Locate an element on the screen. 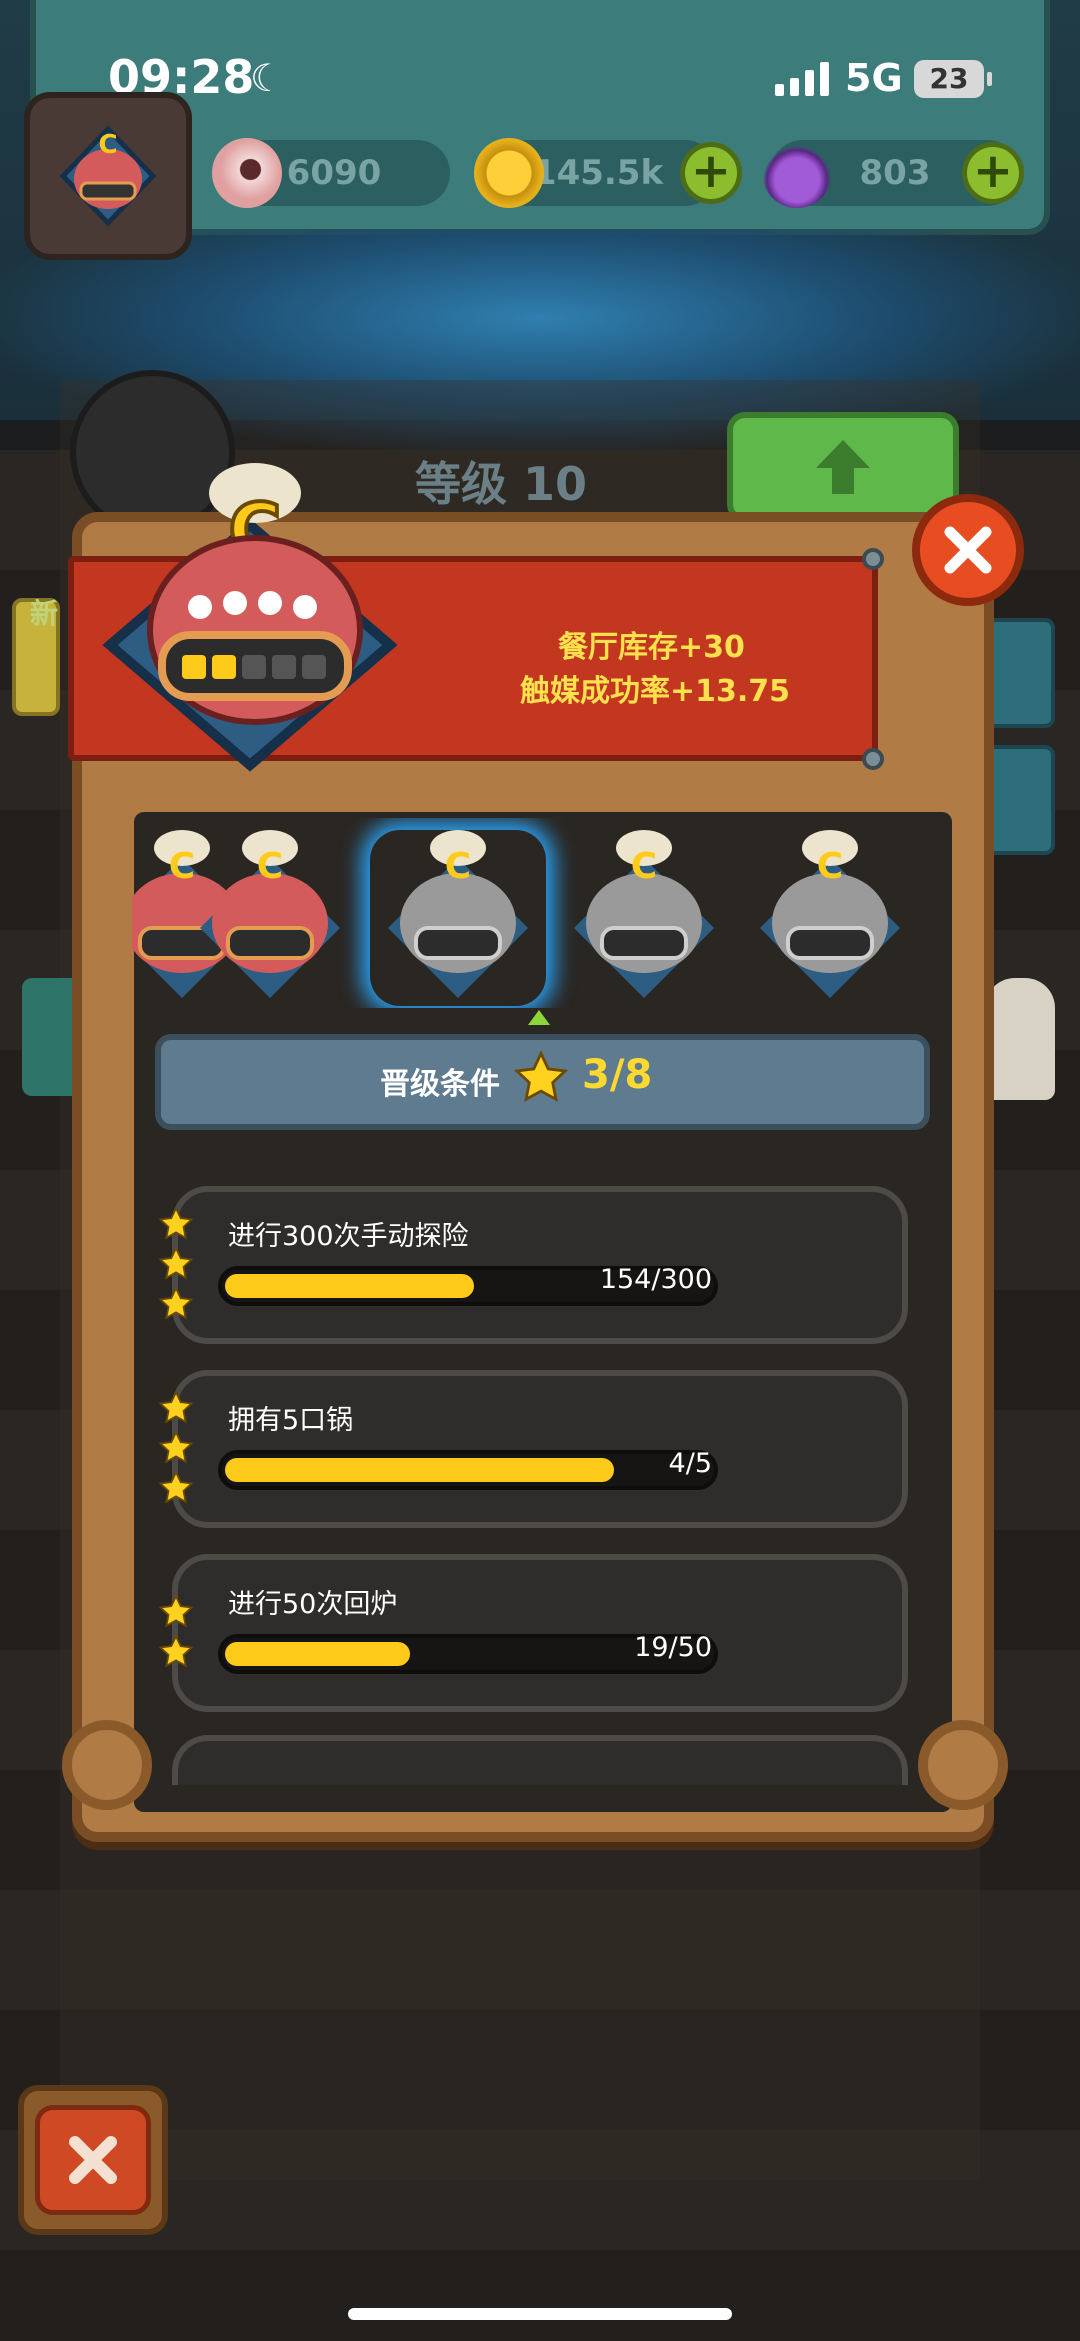 The width and height of the screenshot is (1080, 2341). rank-option-5: C is located at coordinates (830, 913).